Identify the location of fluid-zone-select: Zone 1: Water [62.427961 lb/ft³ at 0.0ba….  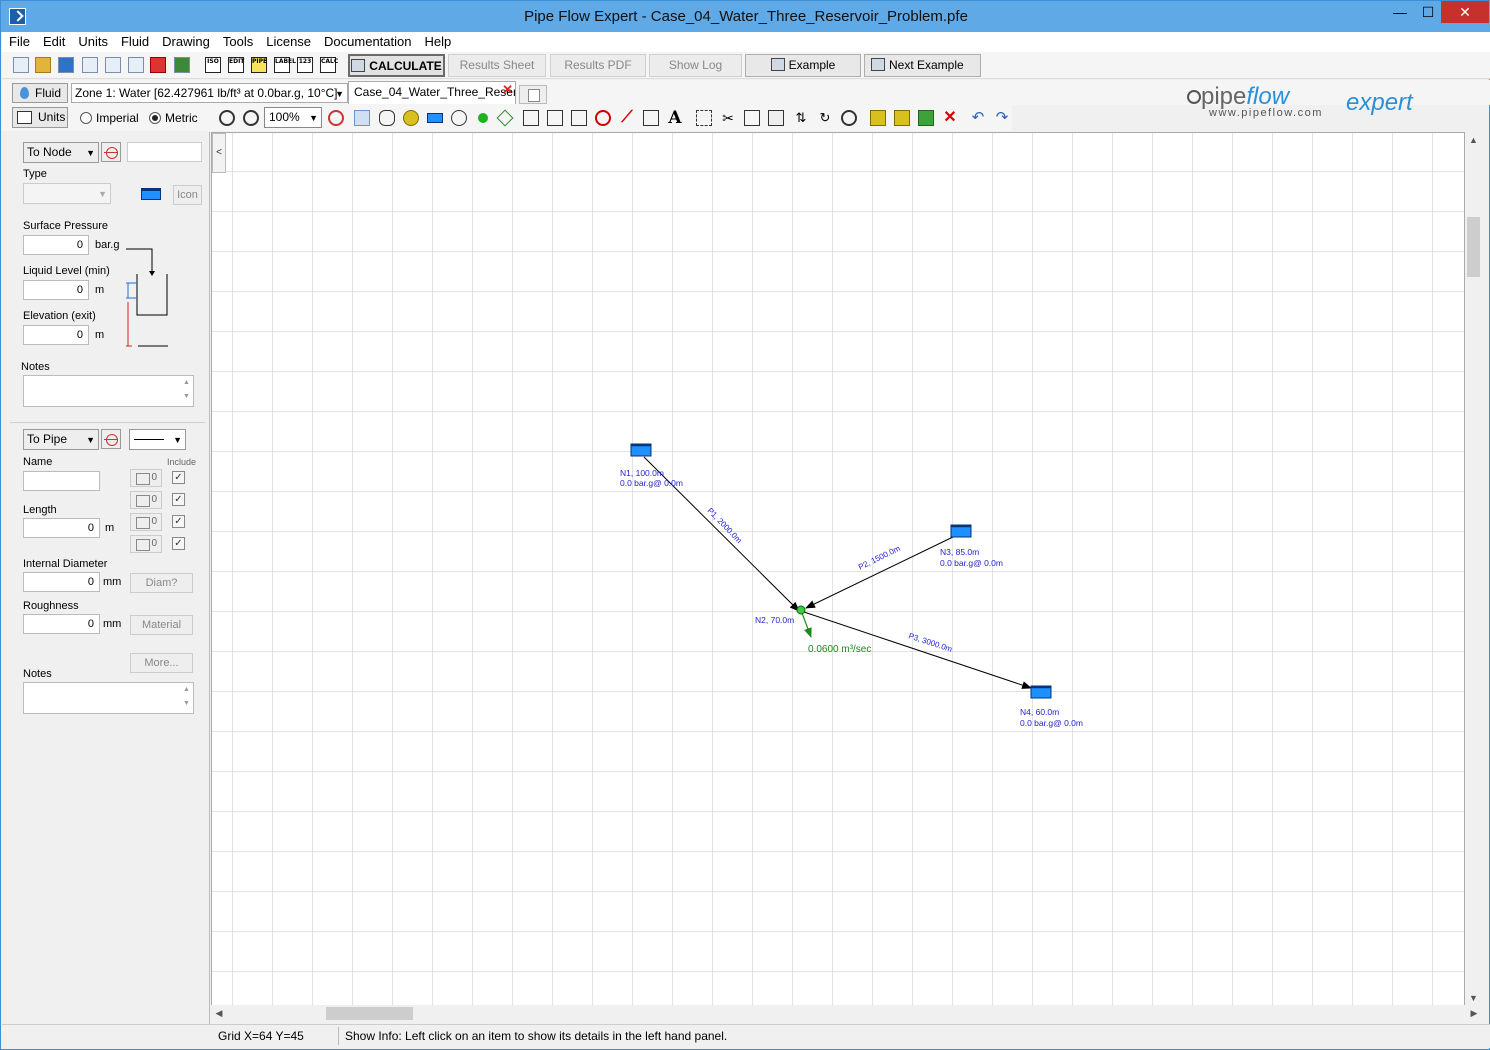
(209, 93).